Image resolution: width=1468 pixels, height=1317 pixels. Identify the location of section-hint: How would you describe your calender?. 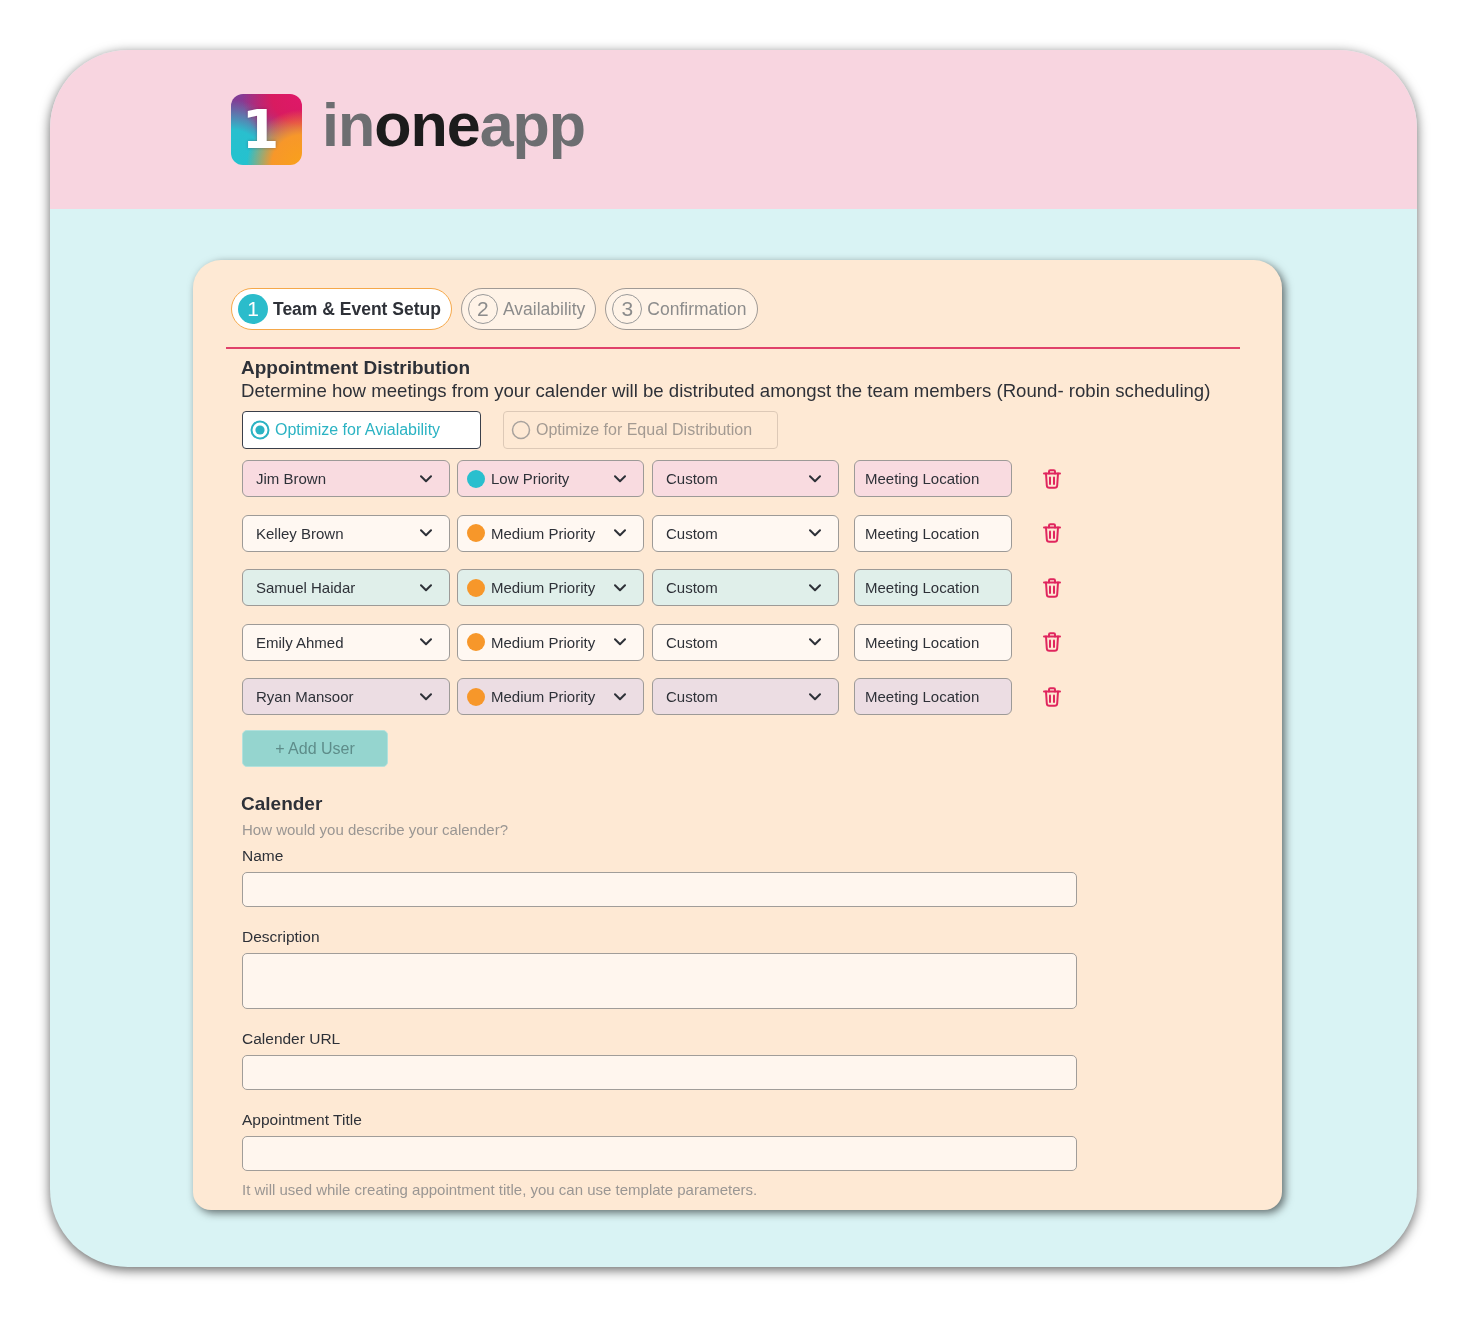
(375, 830).